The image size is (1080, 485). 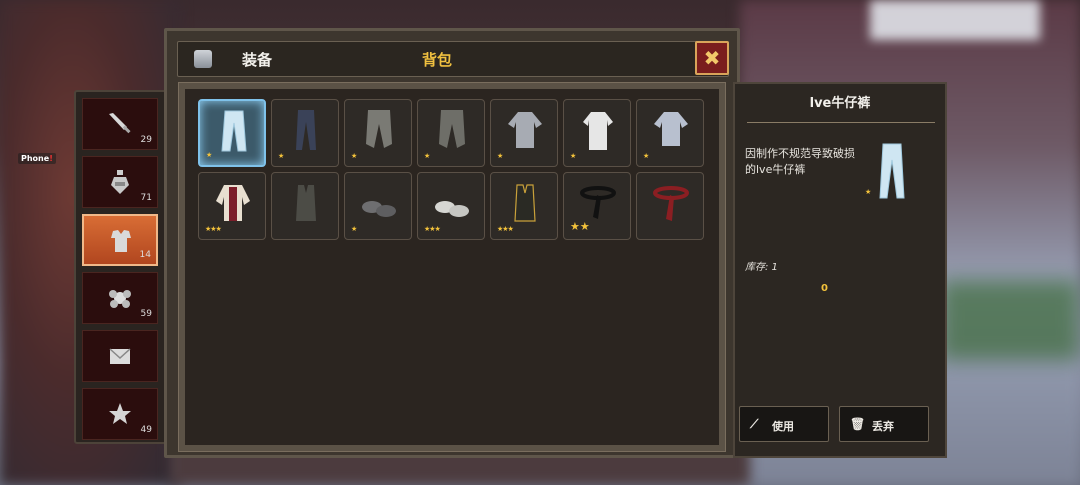 I want to click on tab-equipment: 14, so click(x=120, y=240).